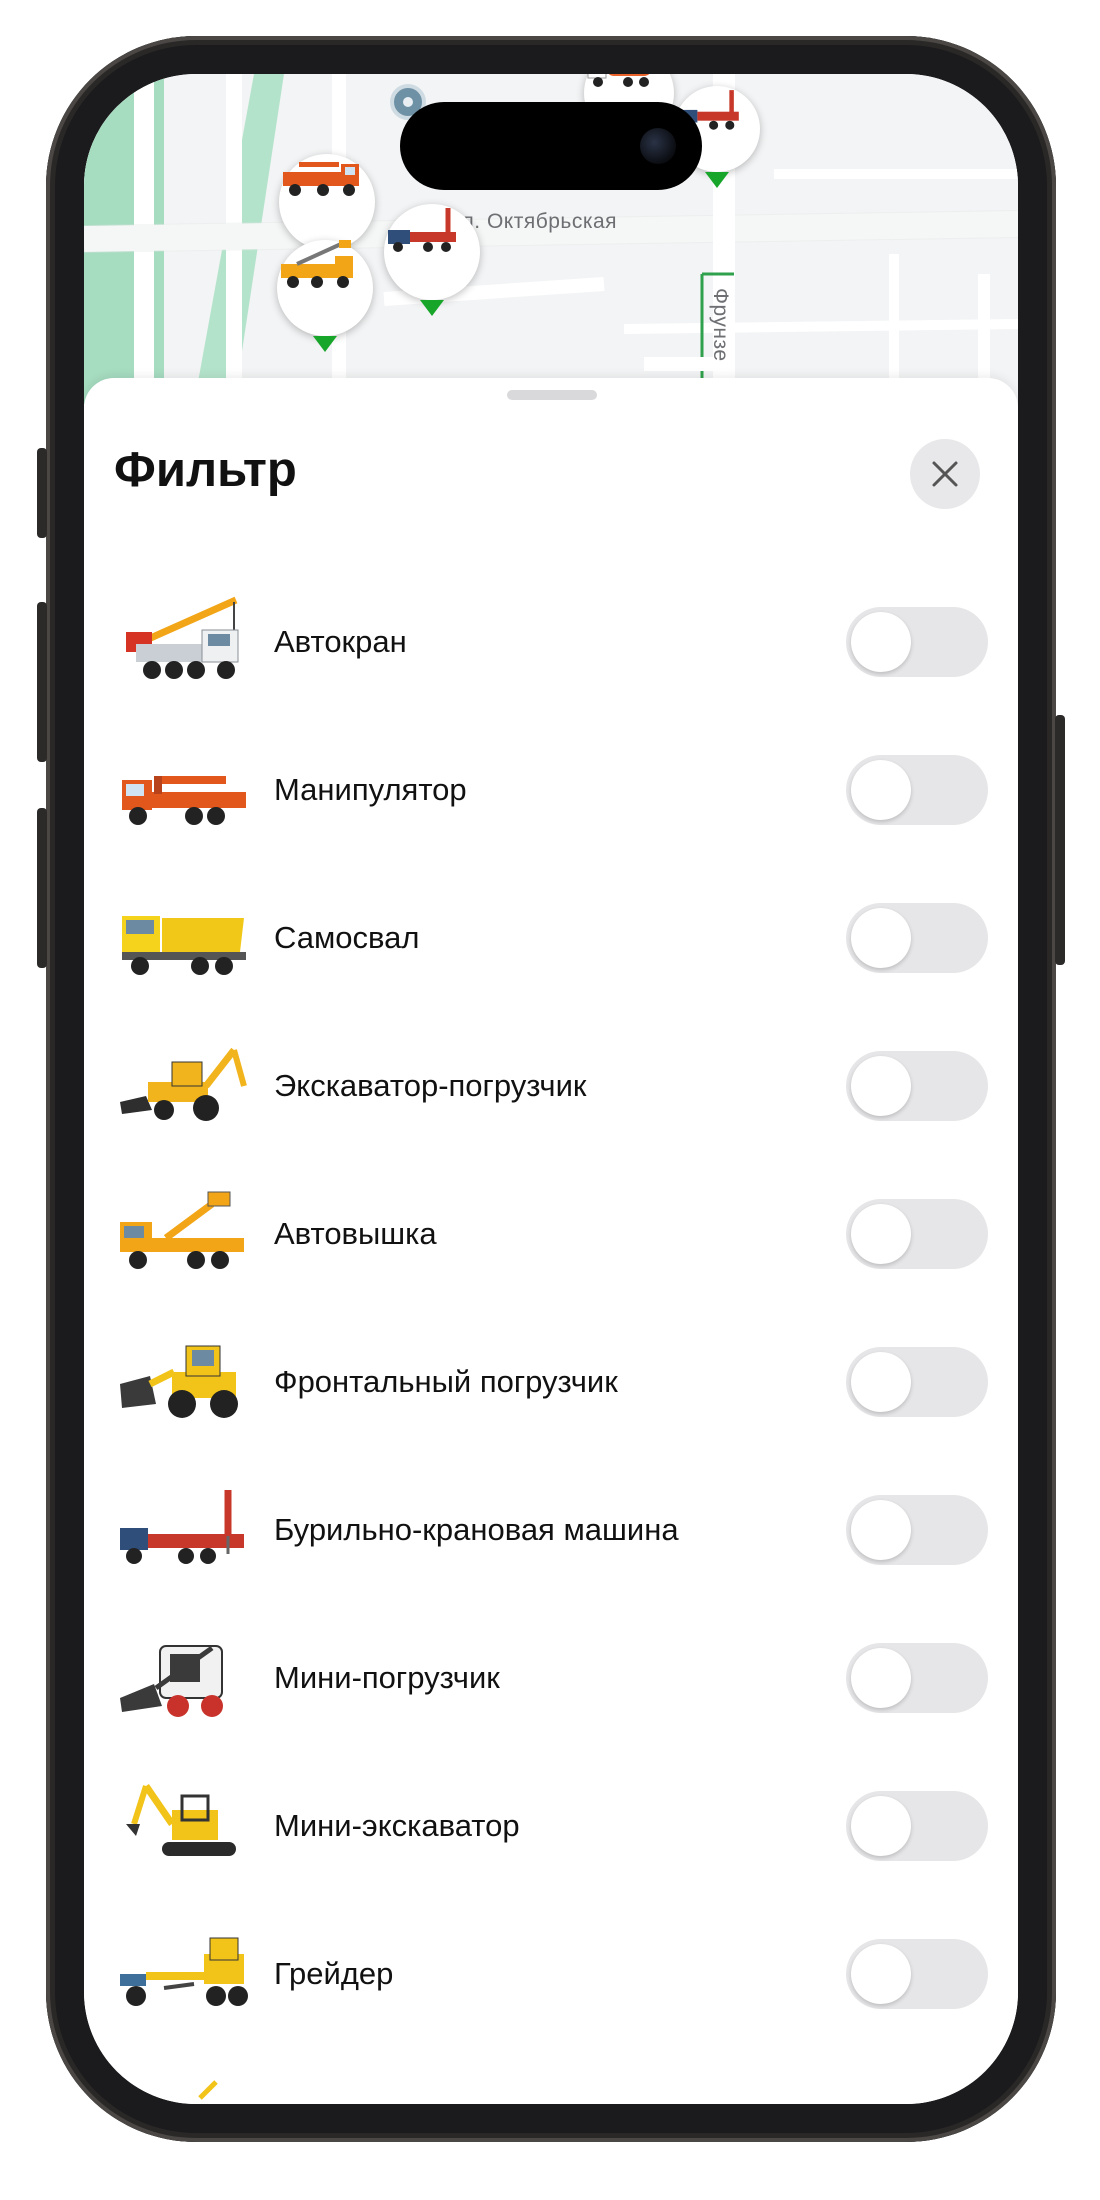  Describe the element at coordinates (618, 80) in the screenshot. I see `tanker-truck-icon` at that location.